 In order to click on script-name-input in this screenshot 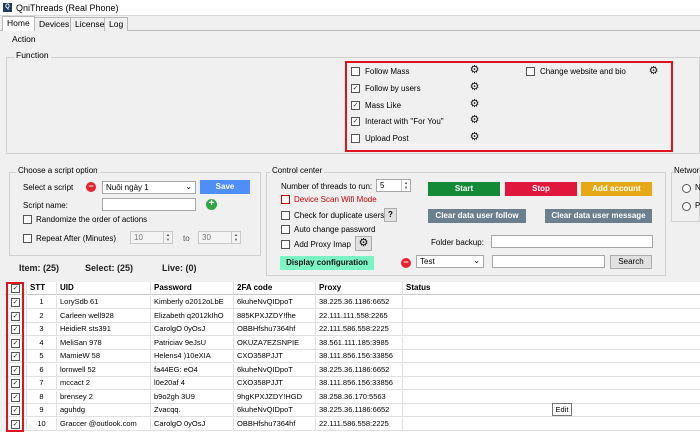, I will do `click(149, 204)`.